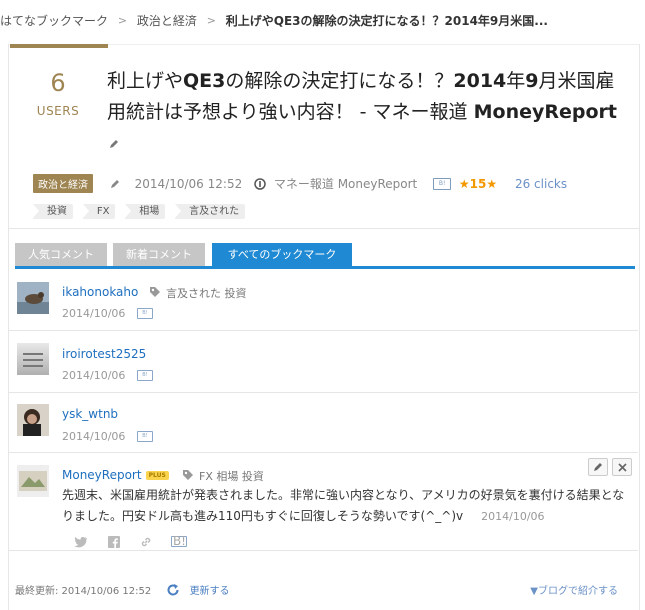 This screenshot has height=610, width=645. What do you see at coordinates (282, 255) in the screenshot?
I see `tab-all-bookmarks: すべてのブックマーク` at bounding box center [282, 255].